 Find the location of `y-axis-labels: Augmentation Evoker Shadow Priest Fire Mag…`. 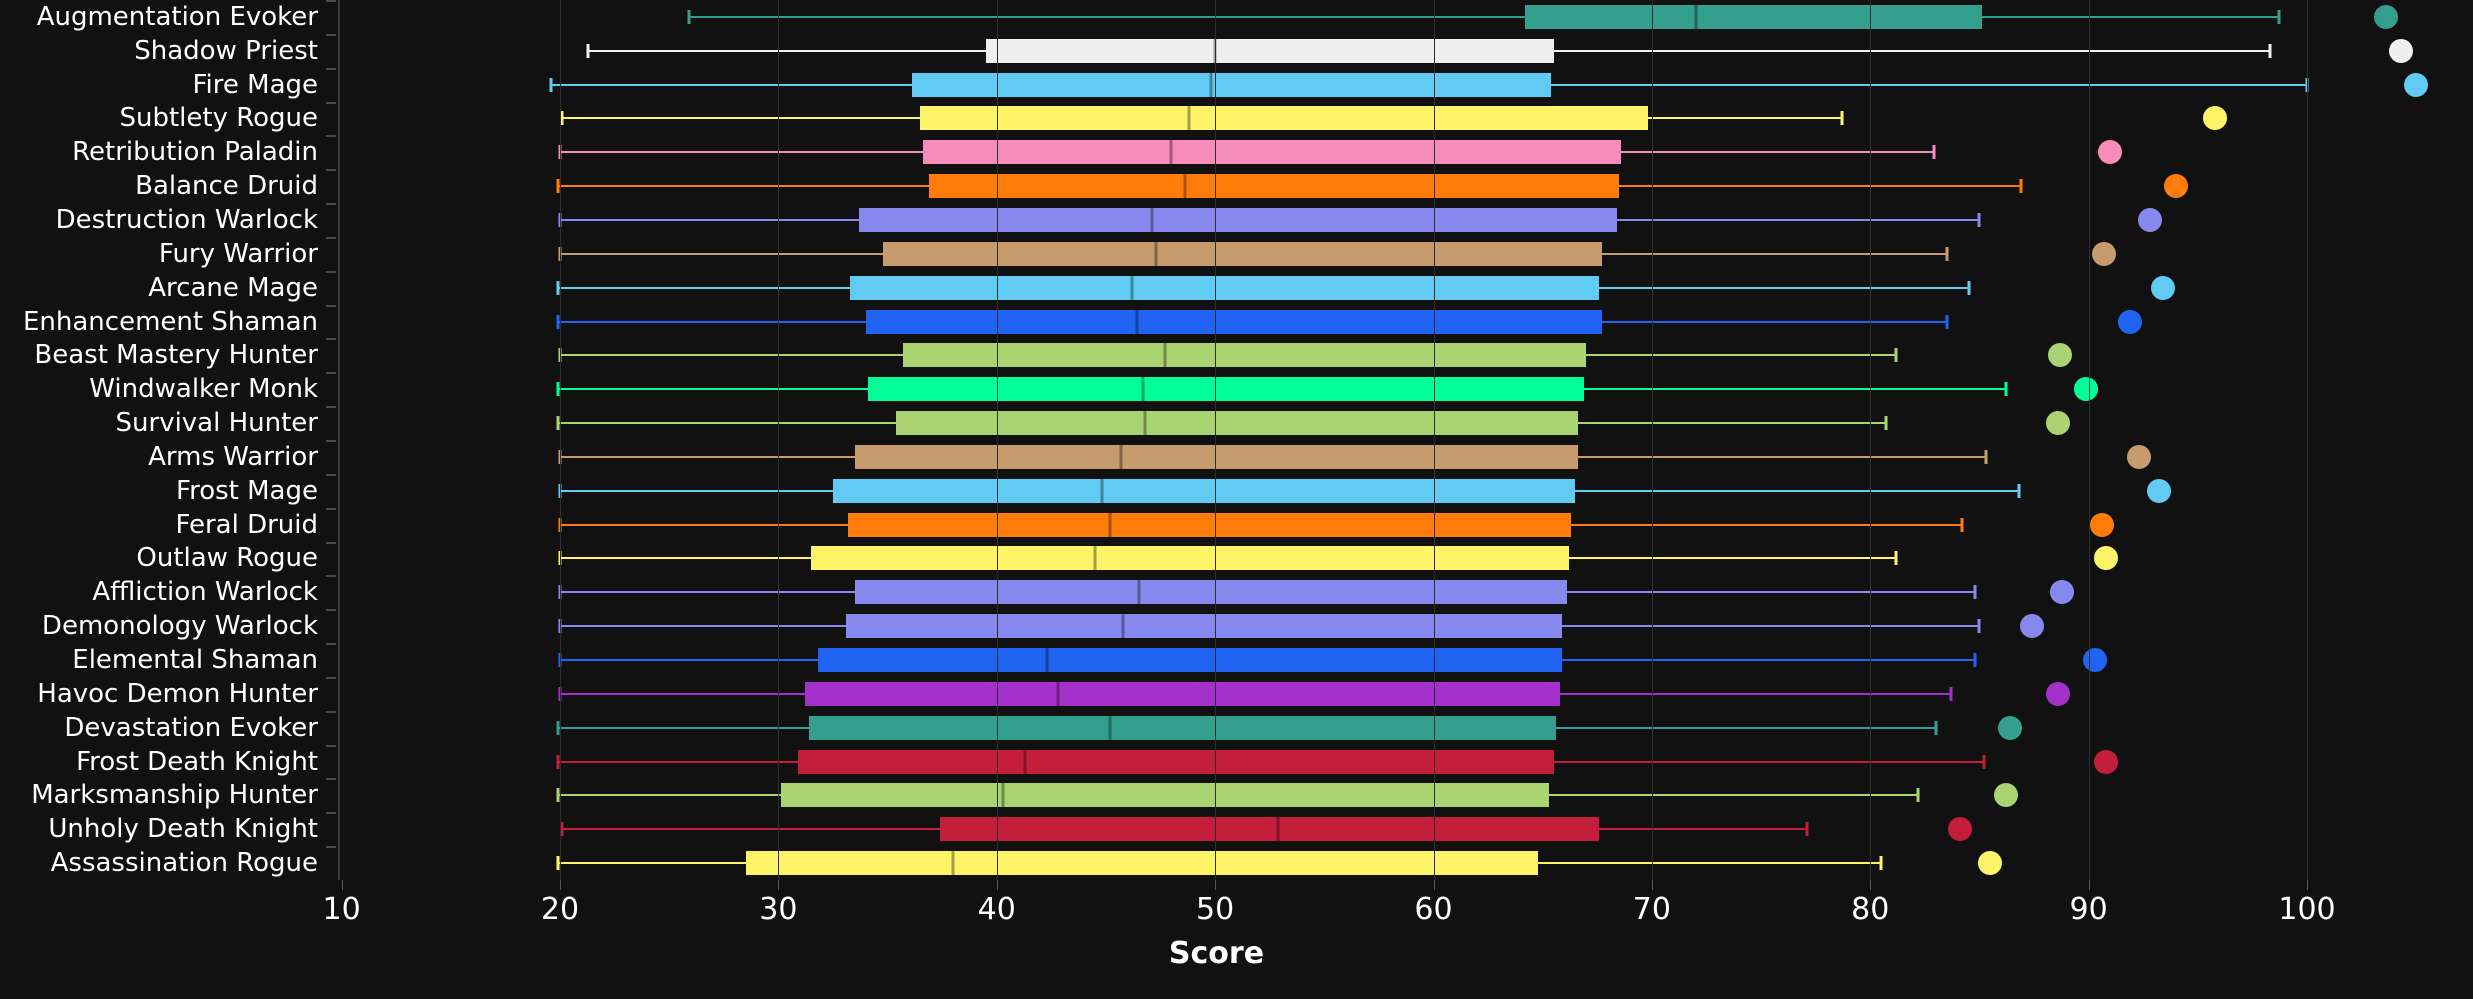

y-axis-labels: Augmentation Evoker Shadow Priest Fire Mag… is located at coordinates (163, 440).